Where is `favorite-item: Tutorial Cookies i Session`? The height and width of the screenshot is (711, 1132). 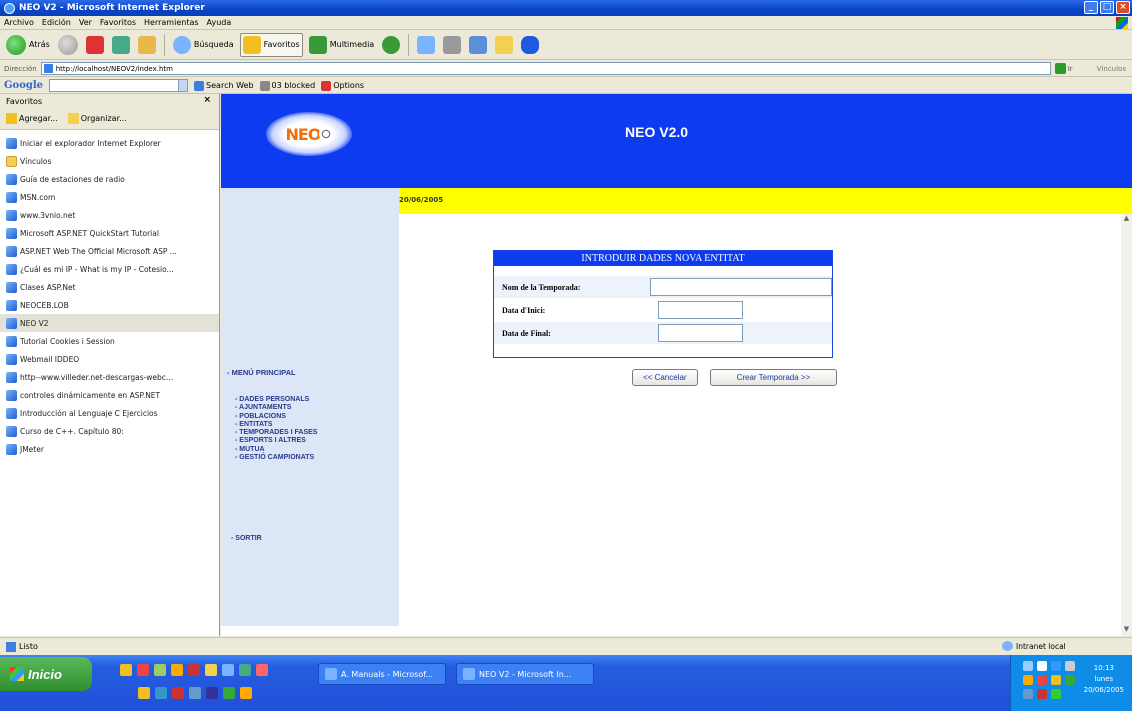 favorite-item: Tutorial Cookies i Session is located at coordinates (109, 341).